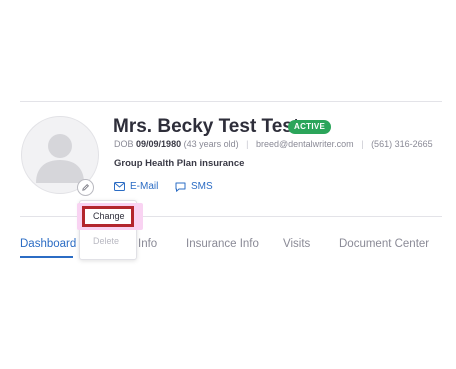 This screenshot has width=456, height=369. What do you see at coordinates (48, 244) in the screenshot?
I see `tab-dashboard: Dashboard` at bounding box center [48, 244].